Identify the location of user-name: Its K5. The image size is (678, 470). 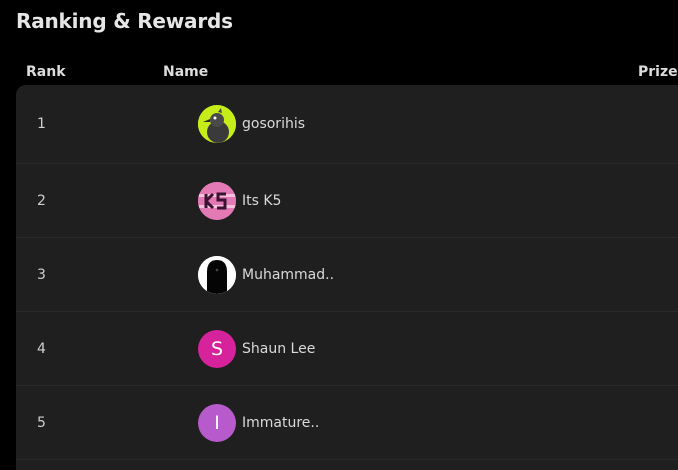
(261, 201).